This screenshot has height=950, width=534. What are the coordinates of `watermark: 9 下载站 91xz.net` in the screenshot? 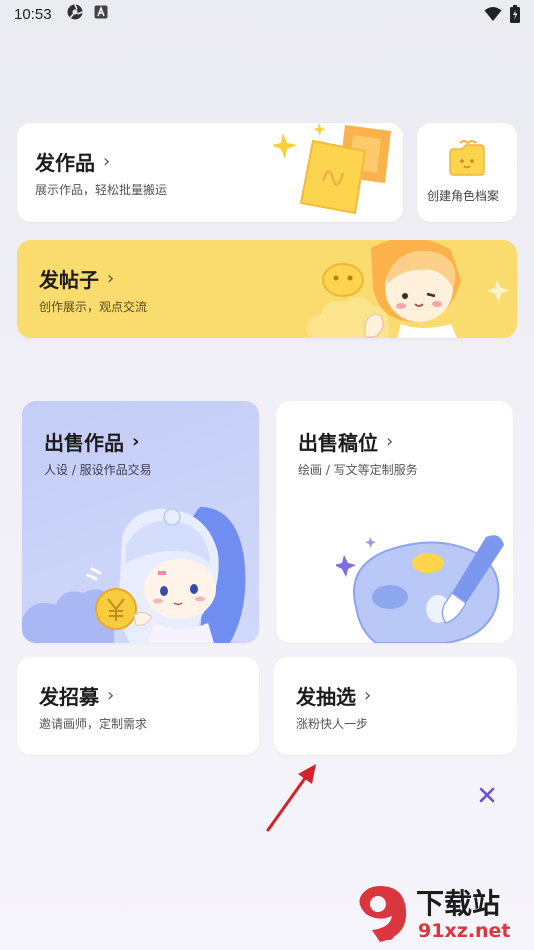 It's located at (438, 913).